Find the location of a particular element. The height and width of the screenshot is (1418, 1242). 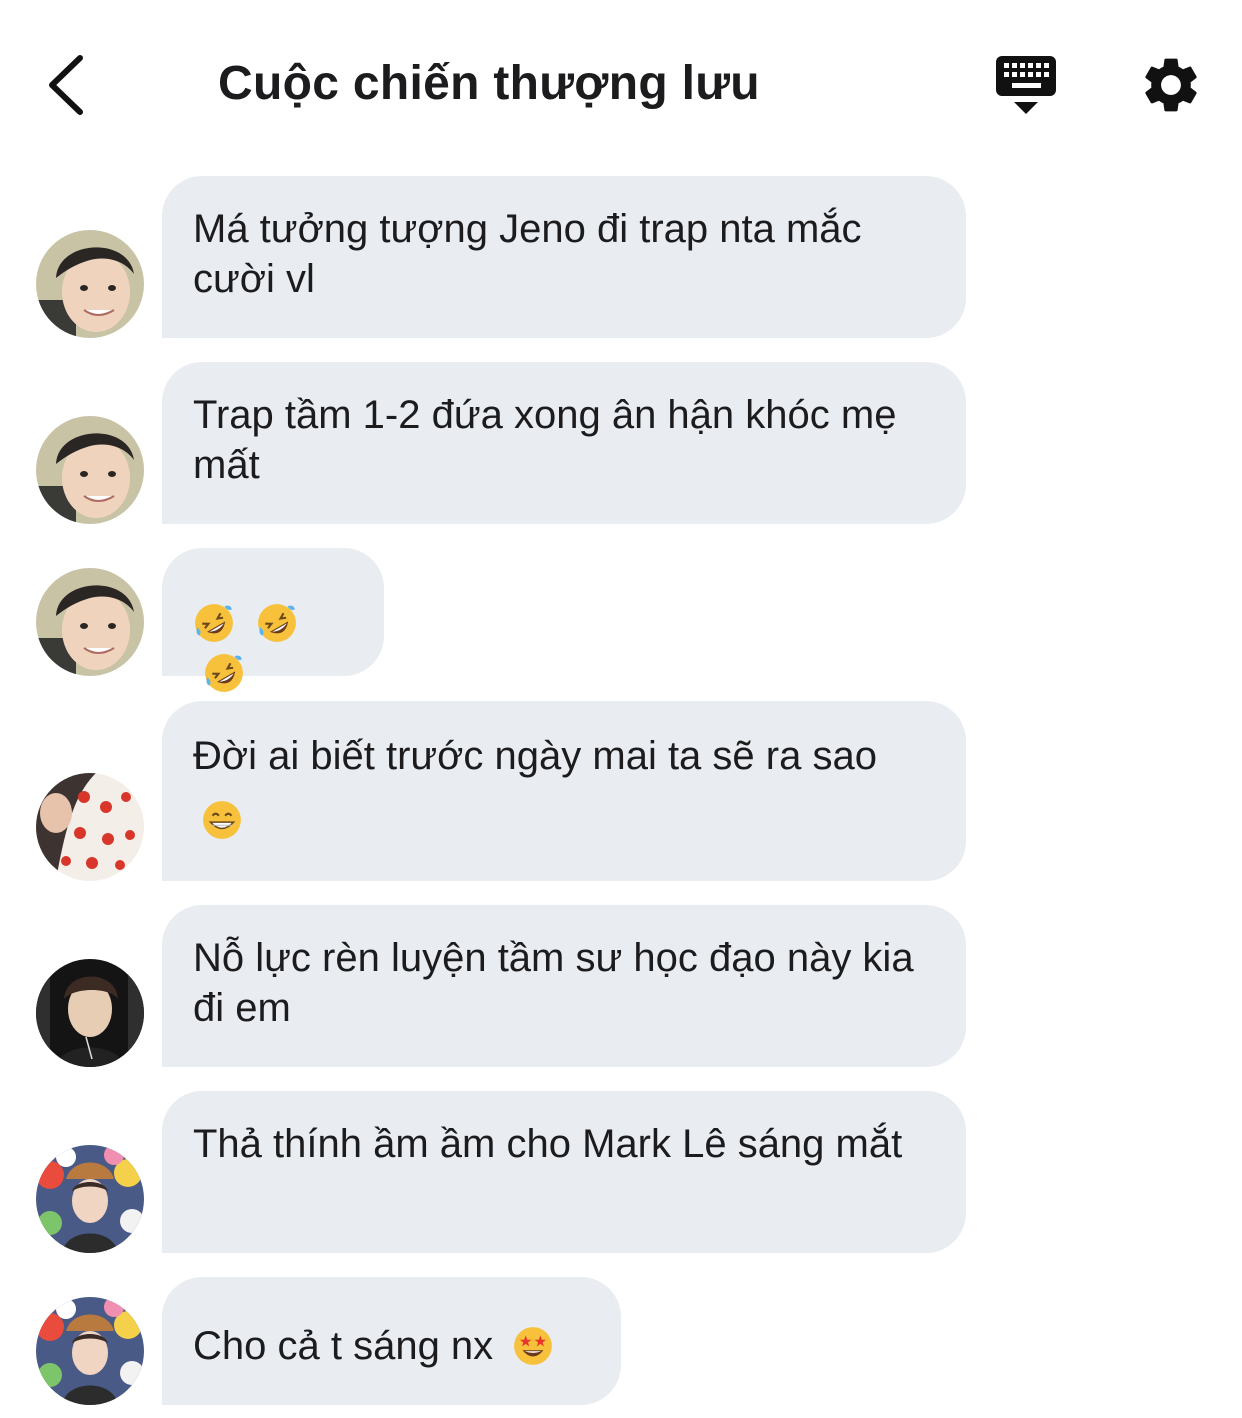

message-text: Cho cả t sáng nx is located at coordinates (343, 1346).